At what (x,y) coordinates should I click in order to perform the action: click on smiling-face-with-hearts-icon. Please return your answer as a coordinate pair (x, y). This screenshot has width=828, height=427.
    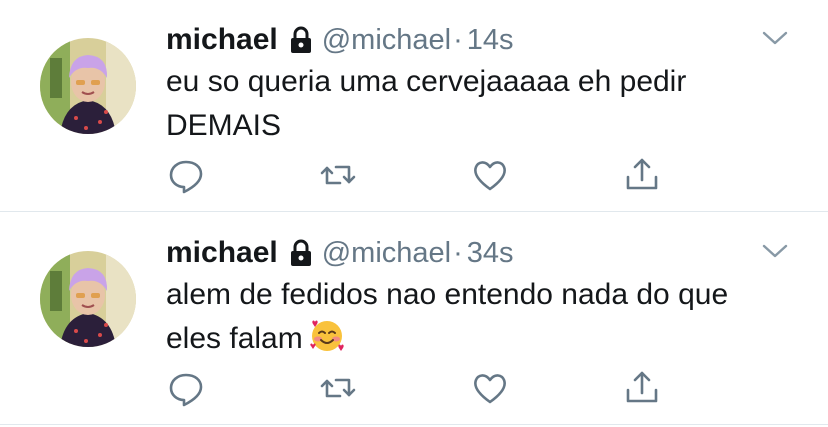
    Looking at the image, I should click on (327, 336).